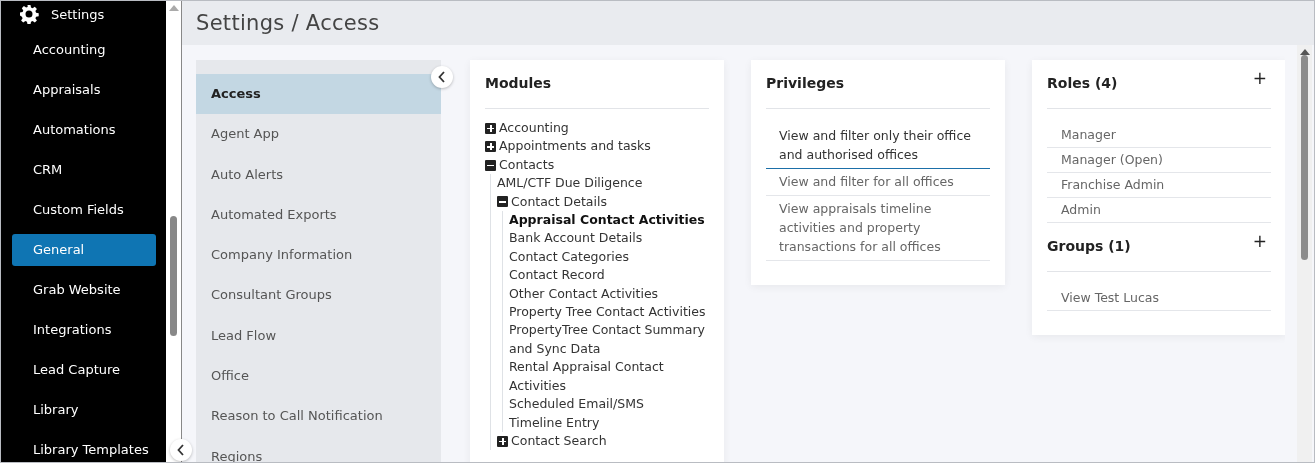 The width and height of the screenshot is (1315, 463). Describe the element at coordinates (609, 340) in the screenshot. I see `tree-item: PropertyTree Contact Summary and Sync Data` at that location.